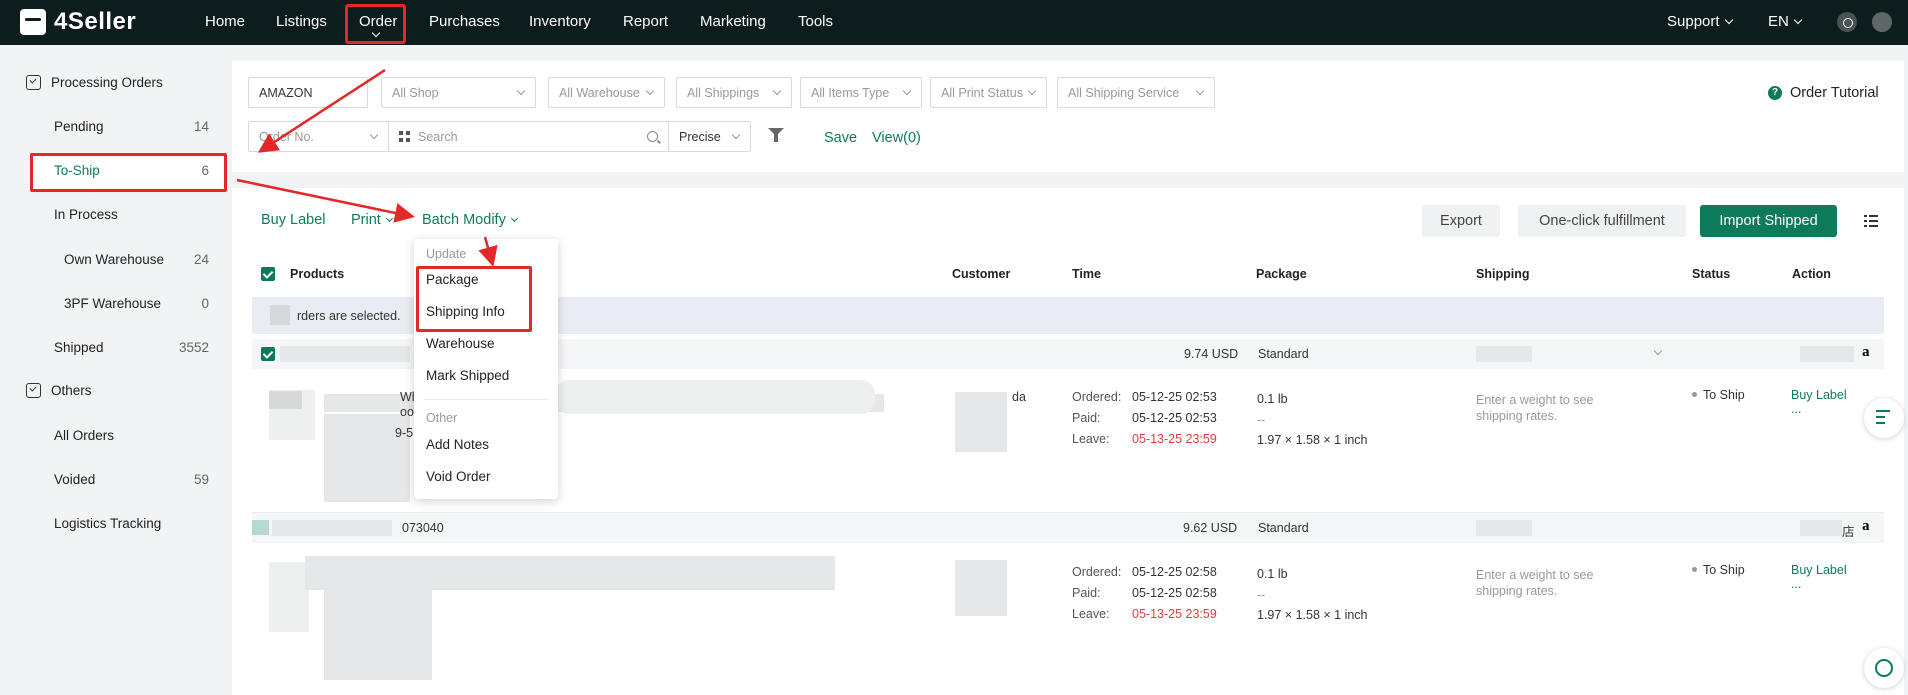 The width and height of the screenshot is (1908, 695). I want to click on redacted-shop-name, so click(1821, 528).